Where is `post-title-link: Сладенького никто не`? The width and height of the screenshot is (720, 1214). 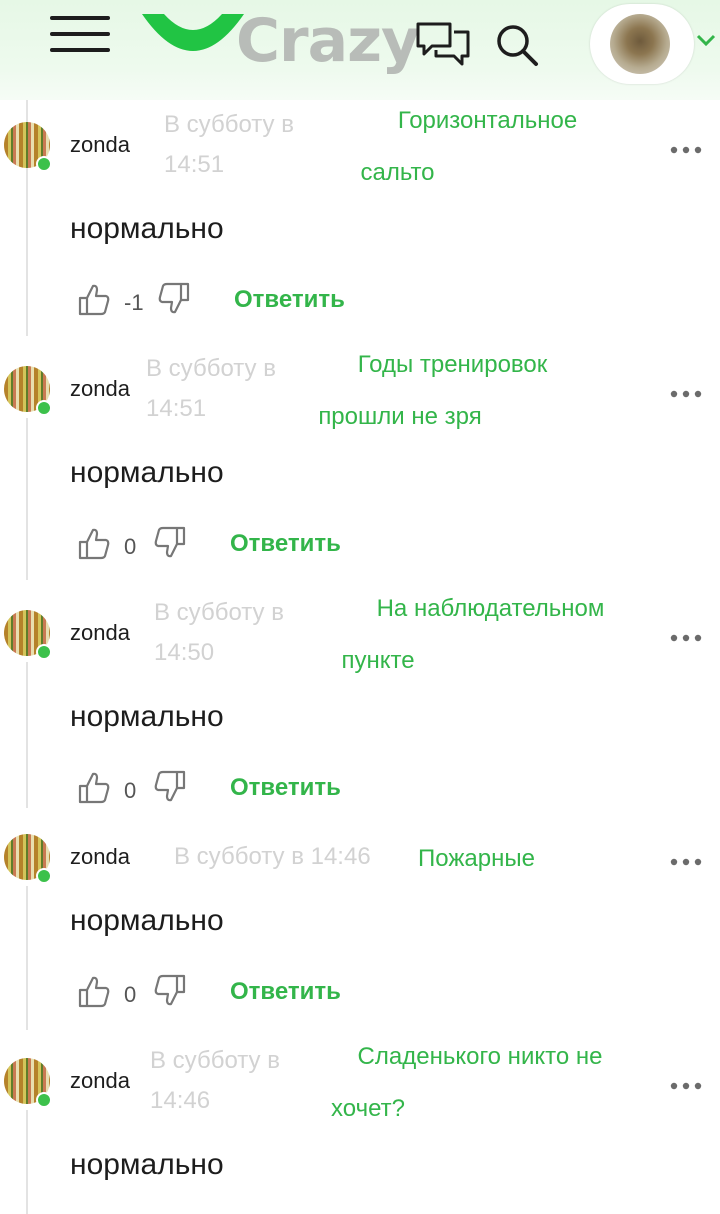
post-title-link: Сладенького никто не is located at coordinates (480, 1057).